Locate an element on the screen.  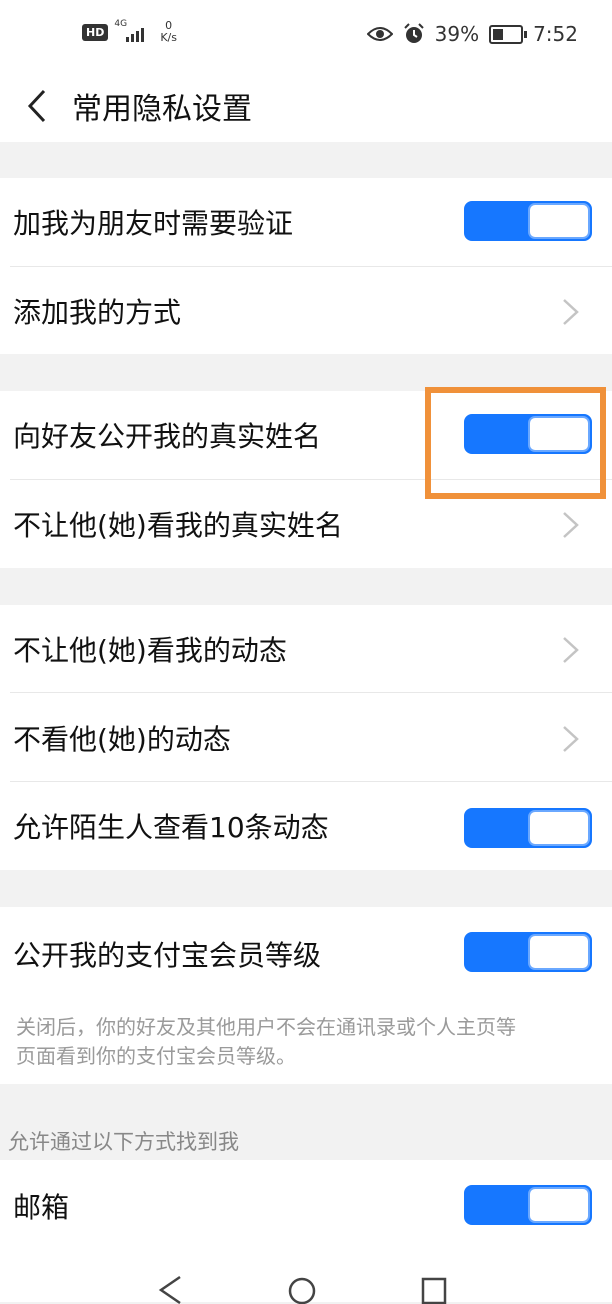
battery-percent: 39% is located at coordinates (457, 34).